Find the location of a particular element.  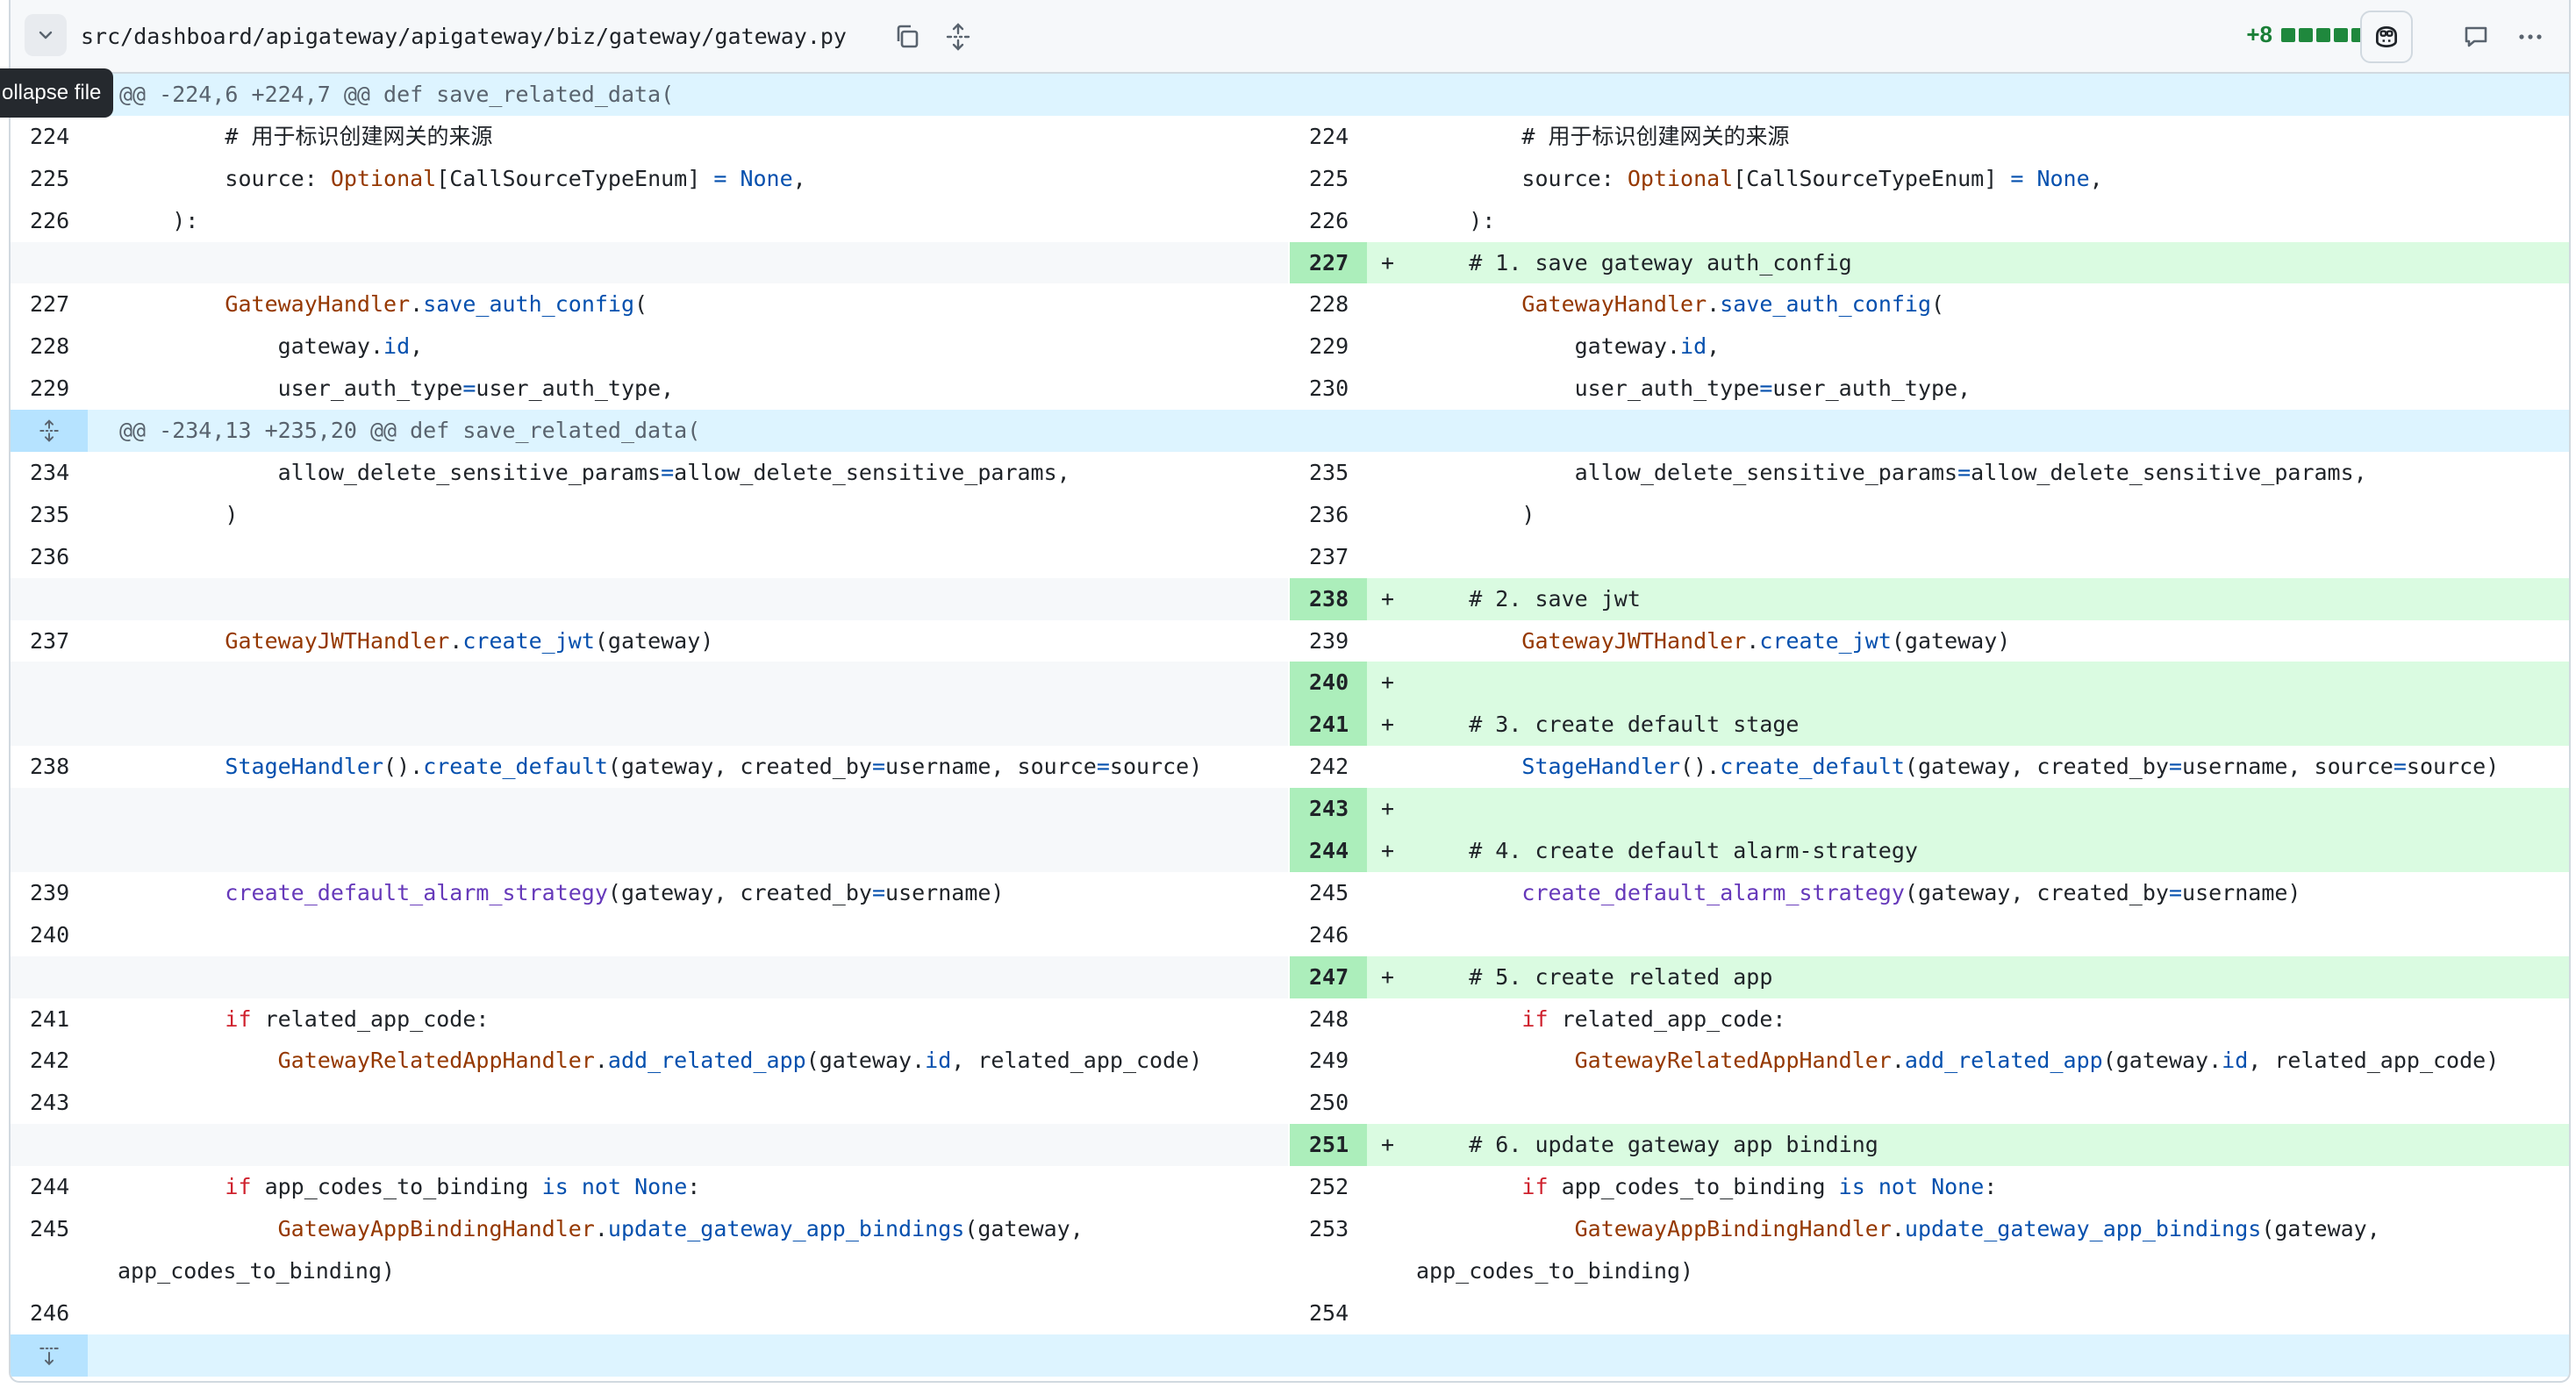

diff-row-added: 238 + # 2. save jwt is located at coordinates (1290, 598).